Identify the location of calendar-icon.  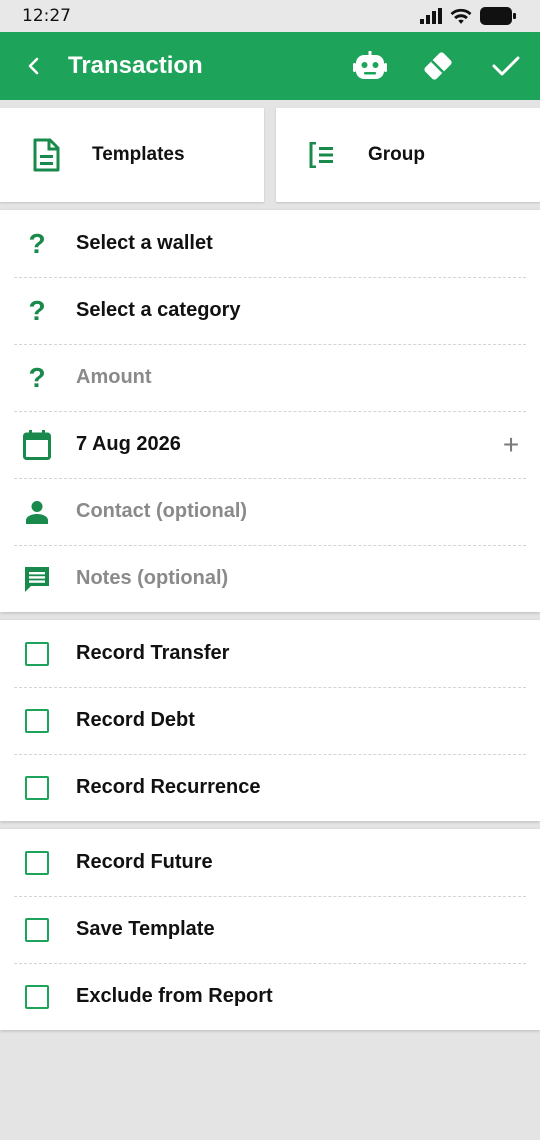
(37, 444).